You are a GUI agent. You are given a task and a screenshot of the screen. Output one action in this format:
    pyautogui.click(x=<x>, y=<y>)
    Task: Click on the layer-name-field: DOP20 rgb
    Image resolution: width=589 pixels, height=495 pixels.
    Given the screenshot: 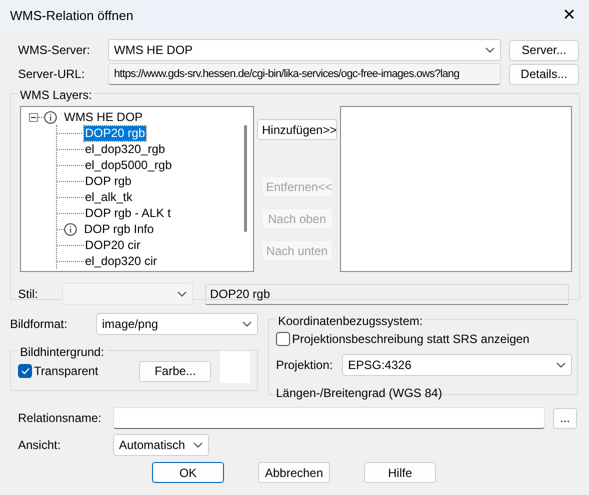 What is the action you would take?
    pyautogui.click(x=387, y=294)
    